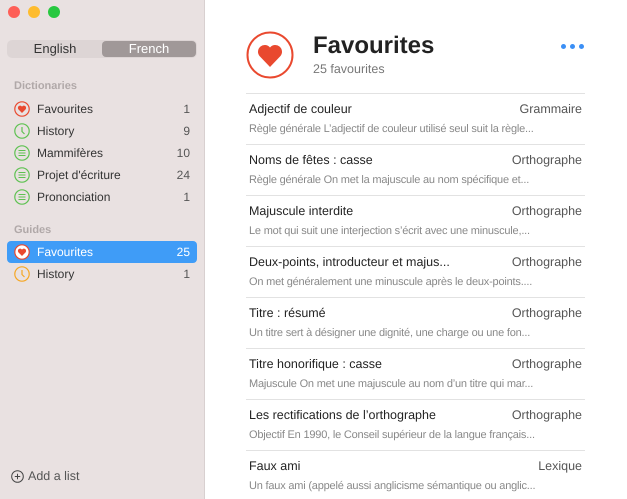  I want to click on item-count: 9, so click(186, 131).